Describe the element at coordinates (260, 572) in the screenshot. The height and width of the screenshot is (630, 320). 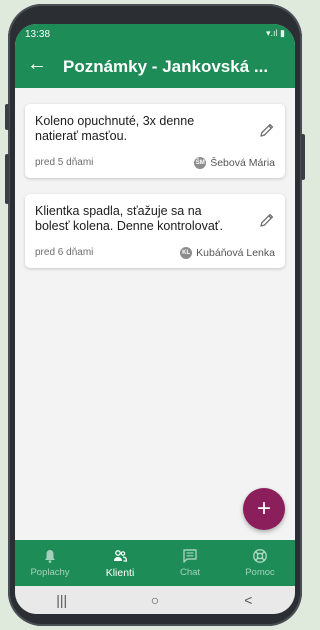
I see `nav-label: Pomoc` at that location.